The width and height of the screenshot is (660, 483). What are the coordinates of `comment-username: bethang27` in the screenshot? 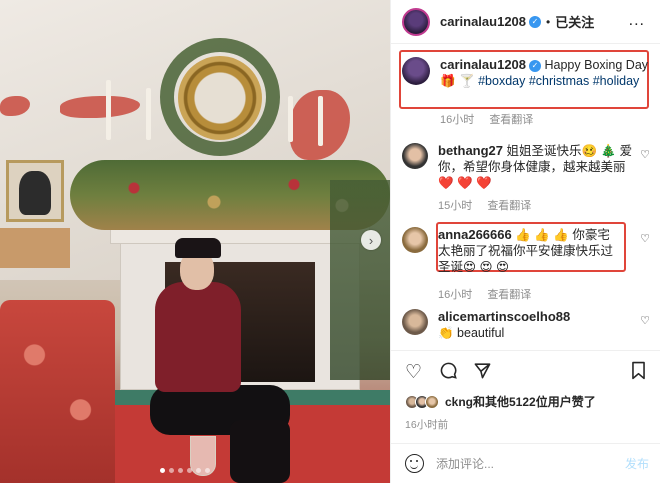 It's located at (470, 150).